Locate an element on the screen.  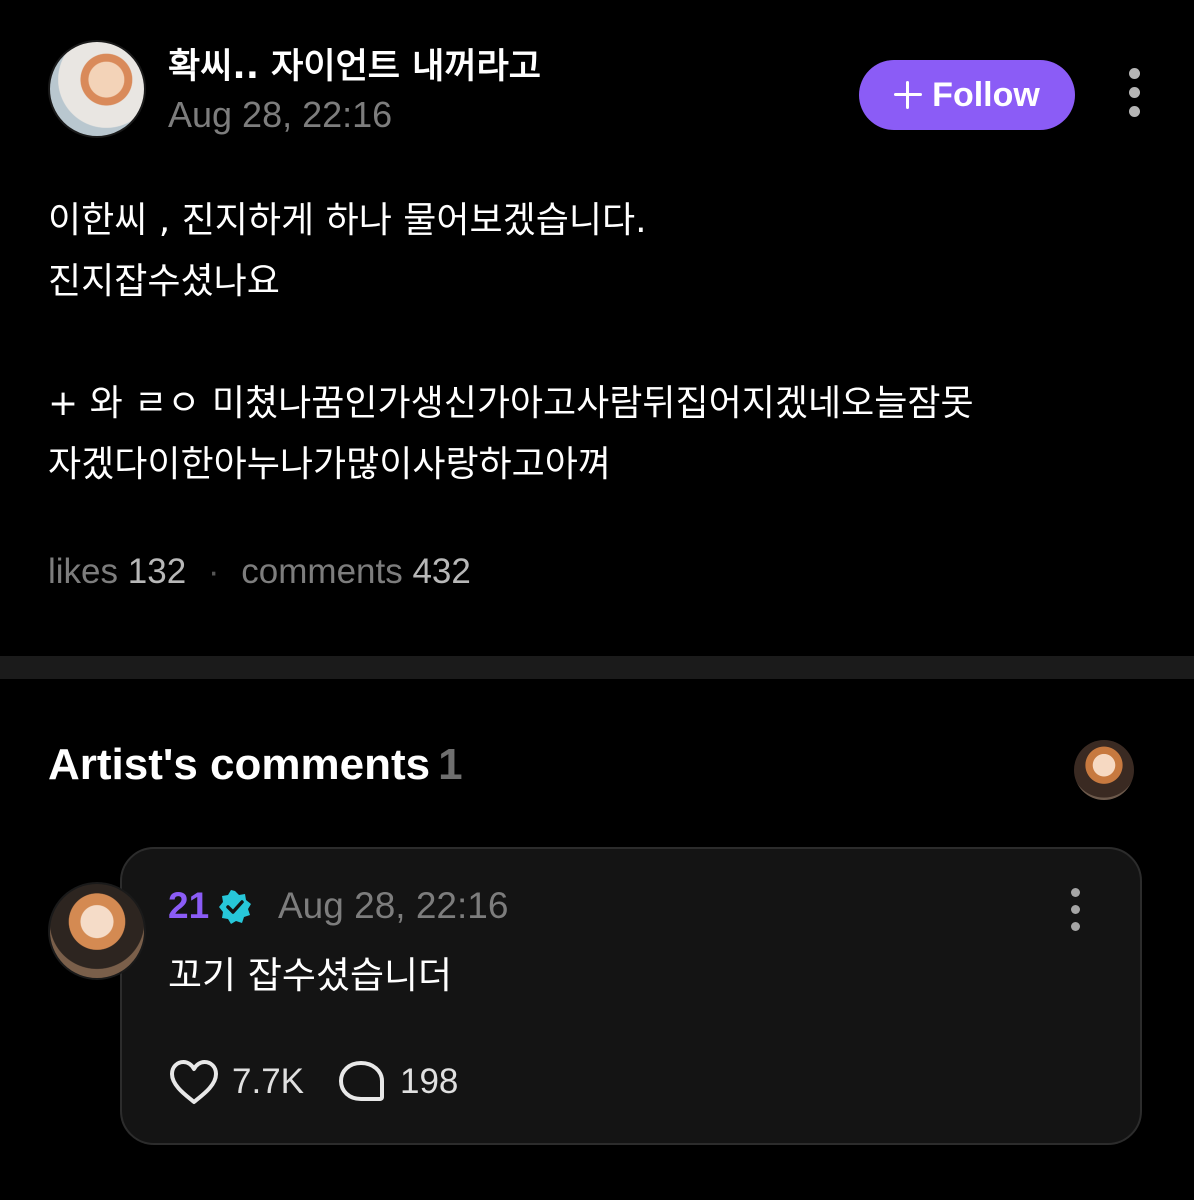
commenter-avatar is located at coordinates (97, 931).